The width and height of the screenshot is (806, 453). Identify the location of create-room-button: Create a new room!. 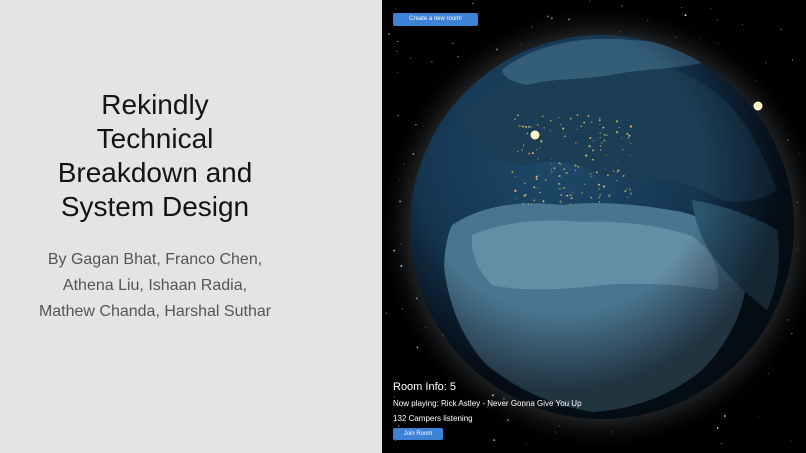
(435, 19).